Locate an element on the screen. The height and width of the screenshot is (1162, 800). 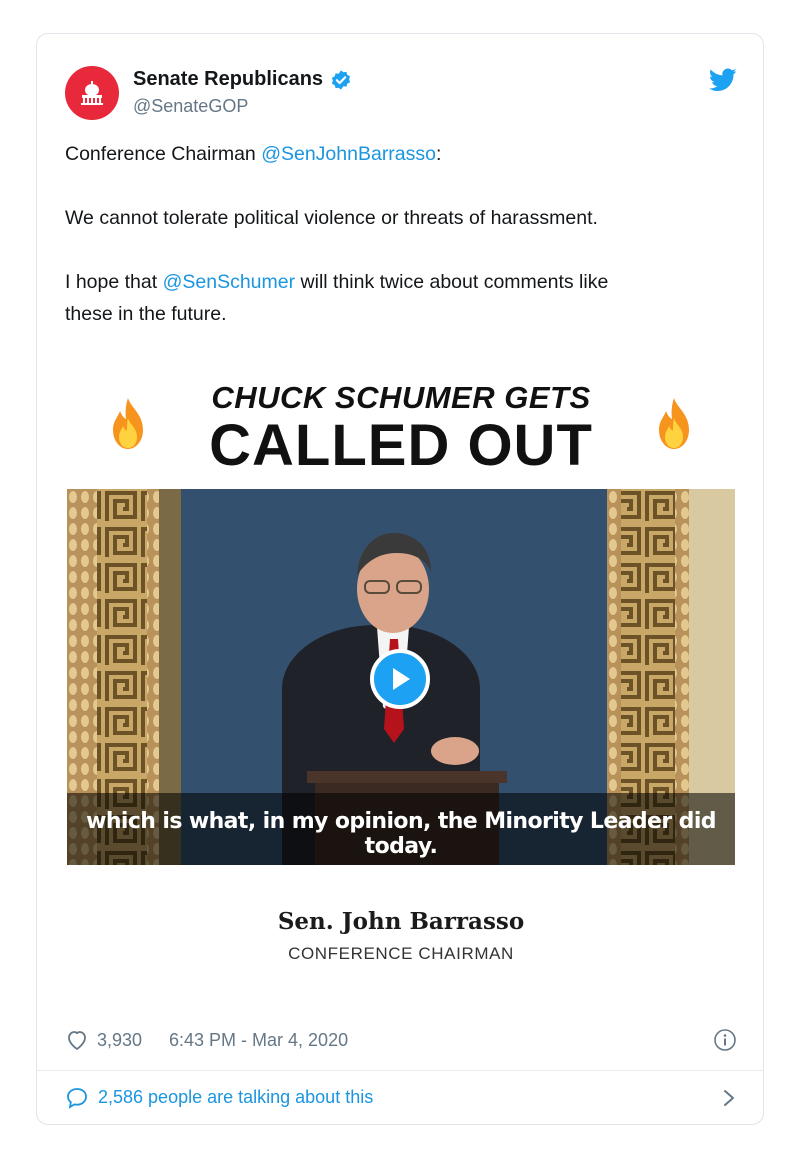
tweet-header: Senate Republicans @SenateGOP is located at coordinates (401, 96).